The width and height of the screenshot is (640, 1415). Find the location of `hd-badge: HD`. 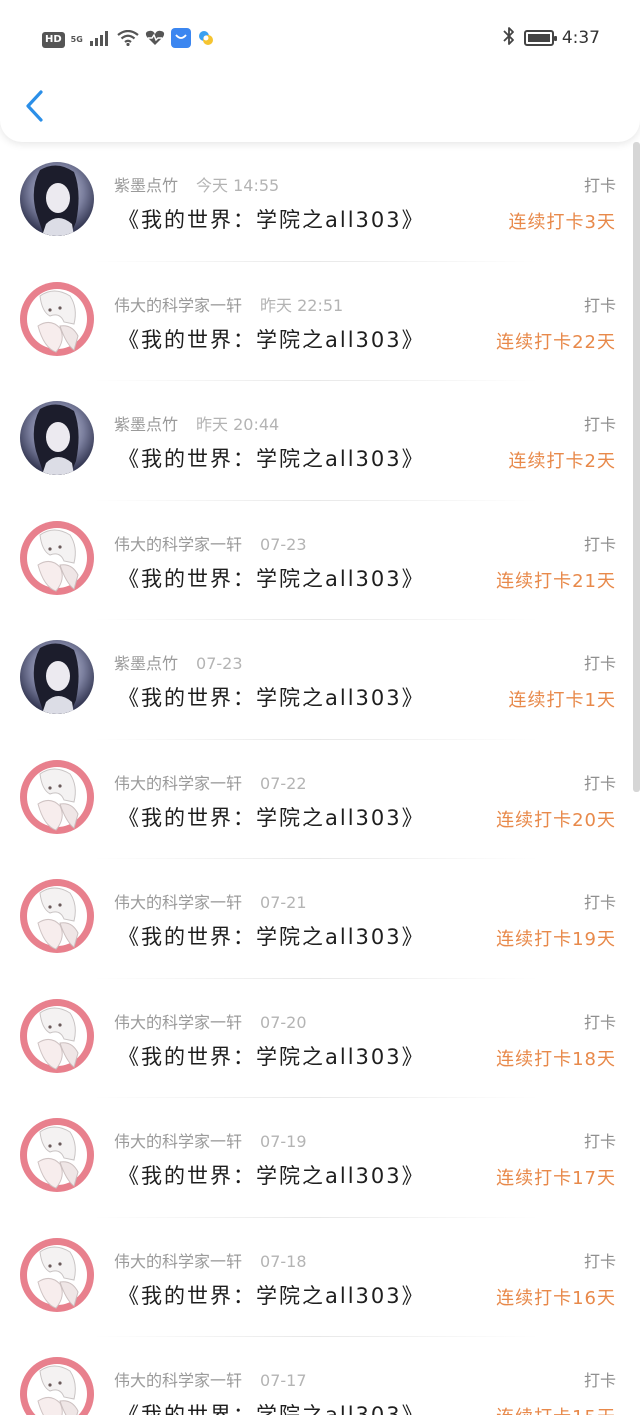

hd-badge: HD is located at coordinates (53, 40).